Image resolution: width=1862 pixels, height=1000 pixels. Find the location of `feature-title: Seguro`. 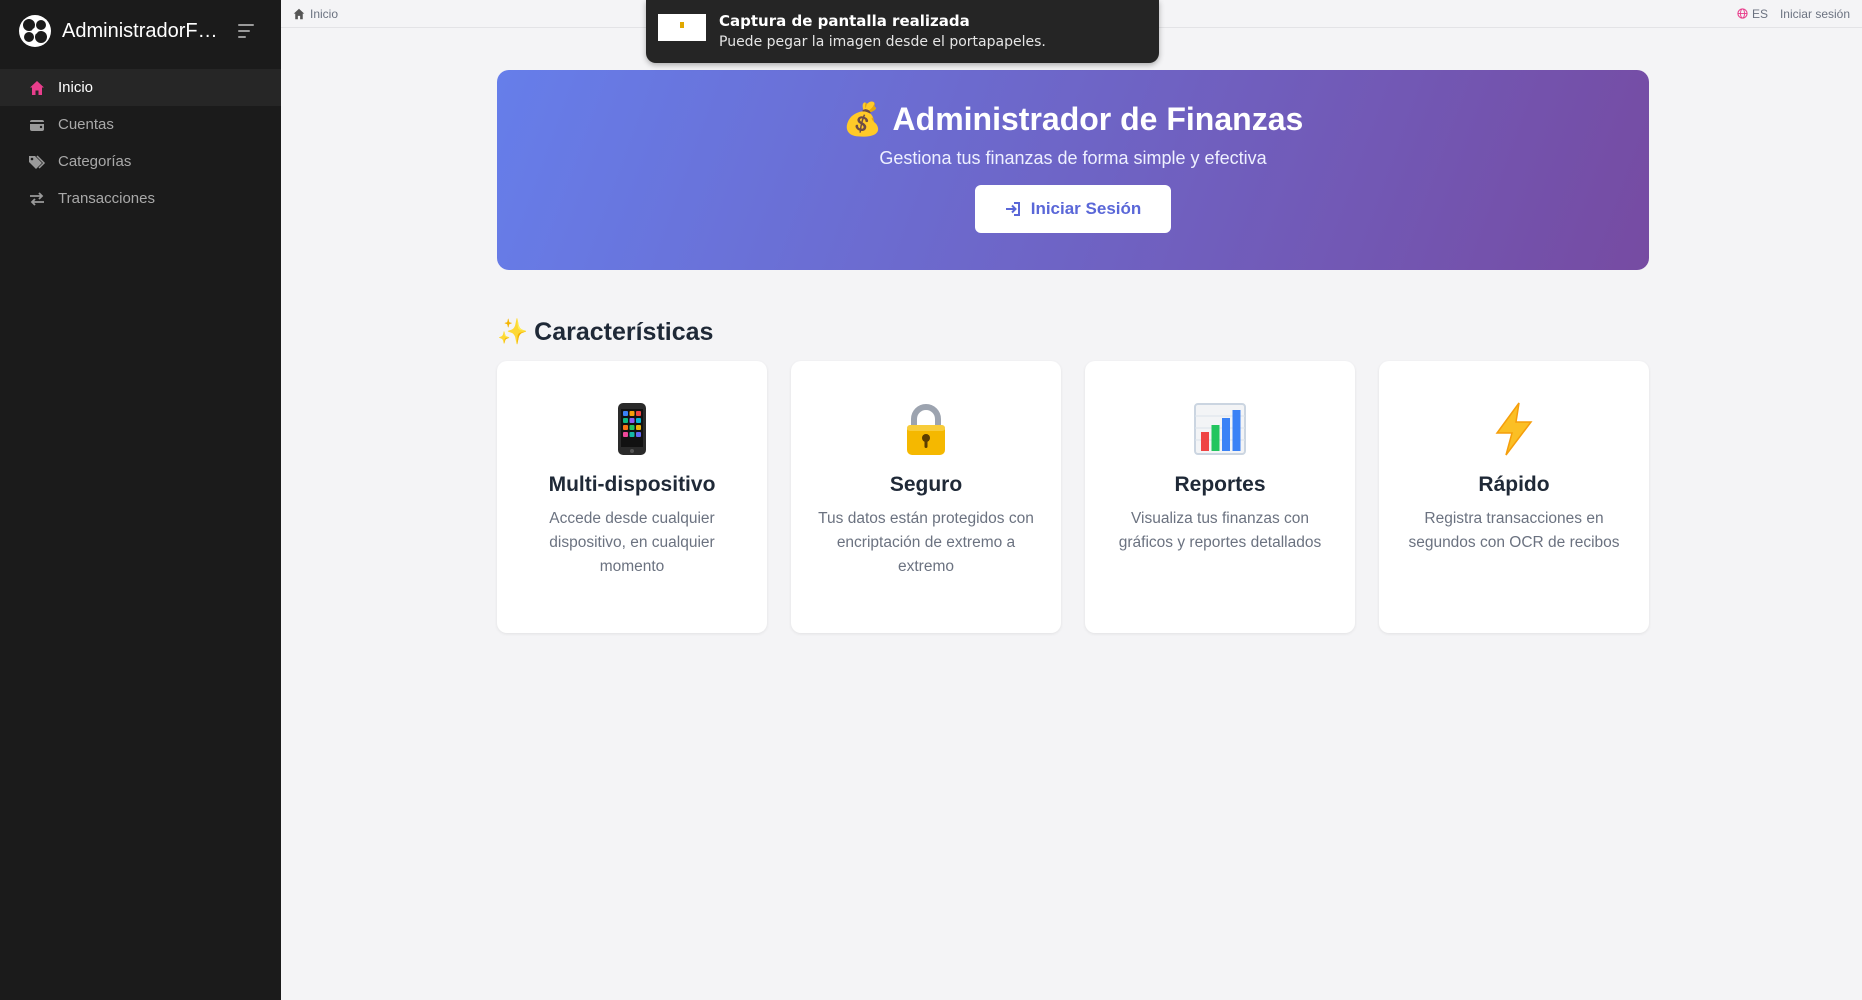

feature-title: Seguro is located at coordinates (926, 484).